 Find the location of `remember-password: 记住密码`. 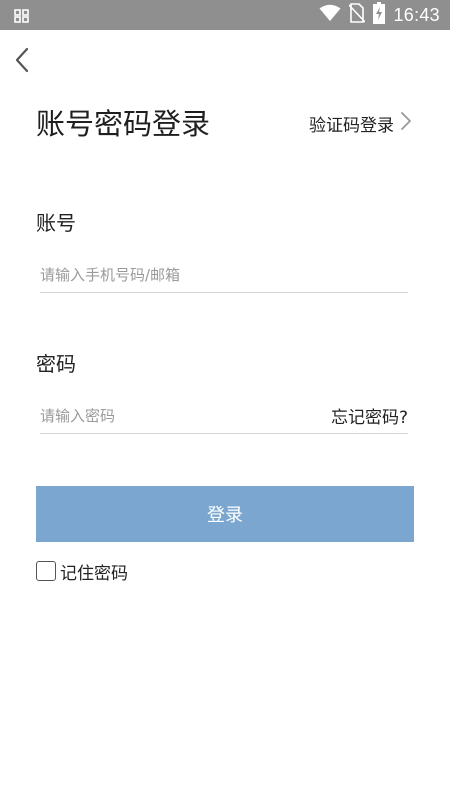

remember-password: 记住密码 is located at coordinates (82, 572).